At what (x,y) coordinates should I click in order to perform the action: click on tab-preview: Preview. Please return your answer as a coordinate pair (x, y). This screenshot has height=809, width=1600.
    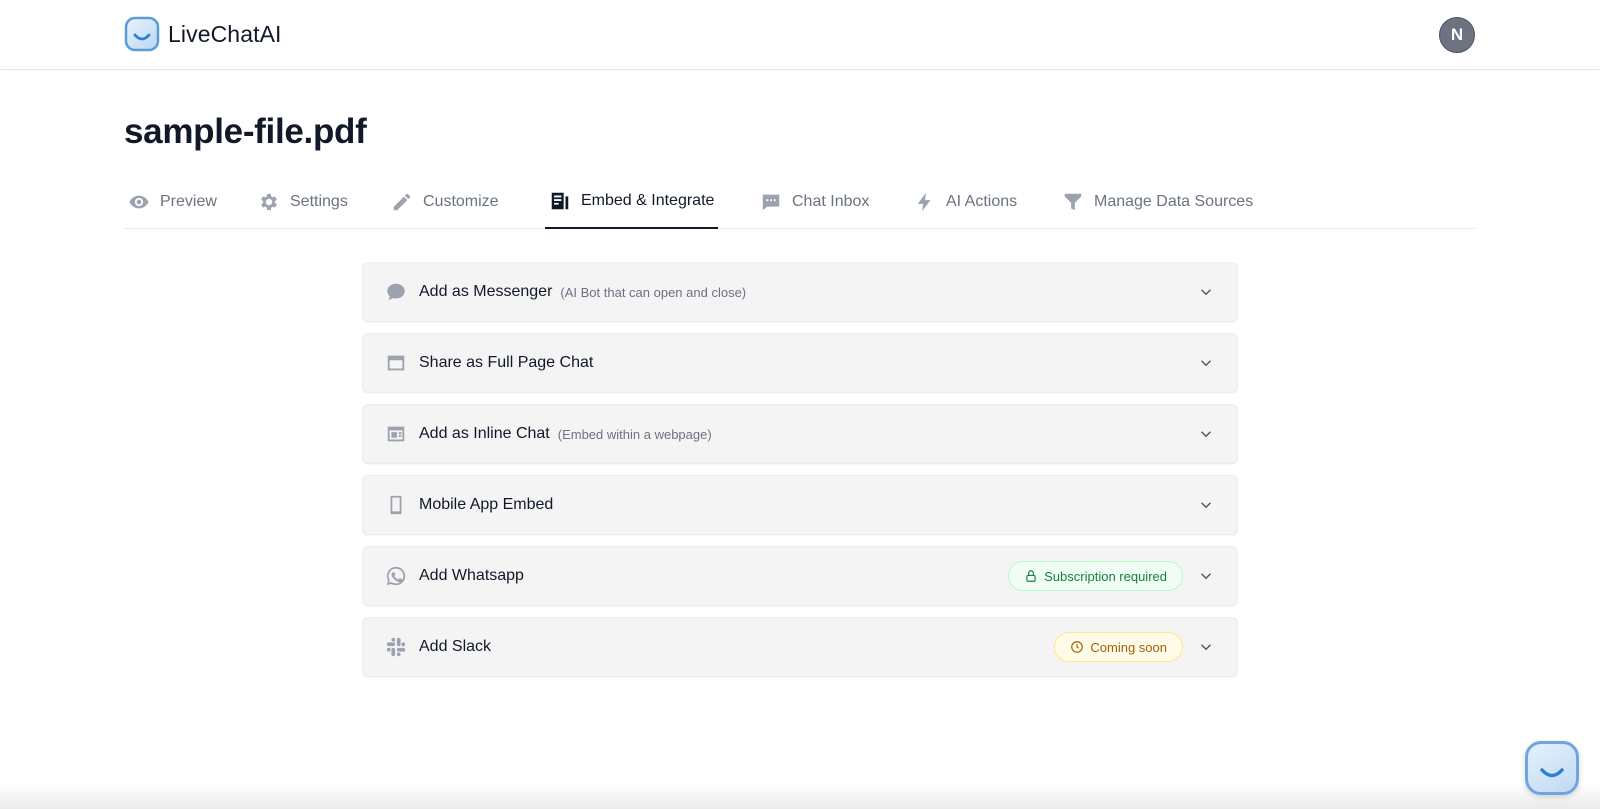
    Looking at the image, I should click on (172, 202).